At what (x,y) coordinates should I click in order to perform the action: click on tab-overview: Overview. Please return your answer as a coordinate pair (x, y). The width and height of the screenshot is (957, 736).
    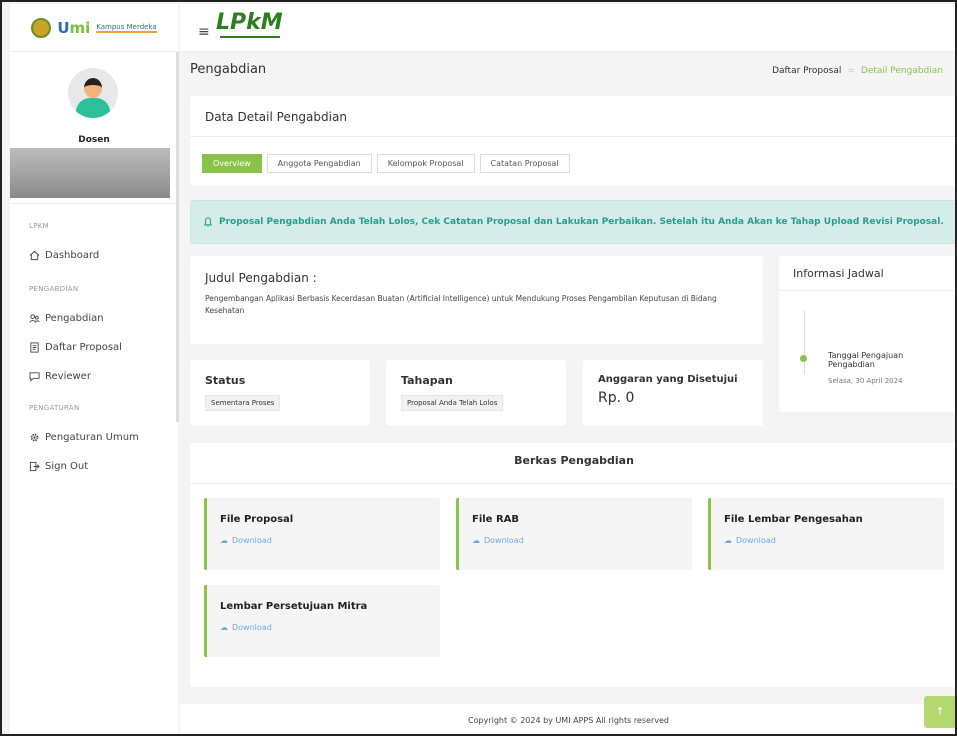
    Looking at the image, I should click on (232, 163).